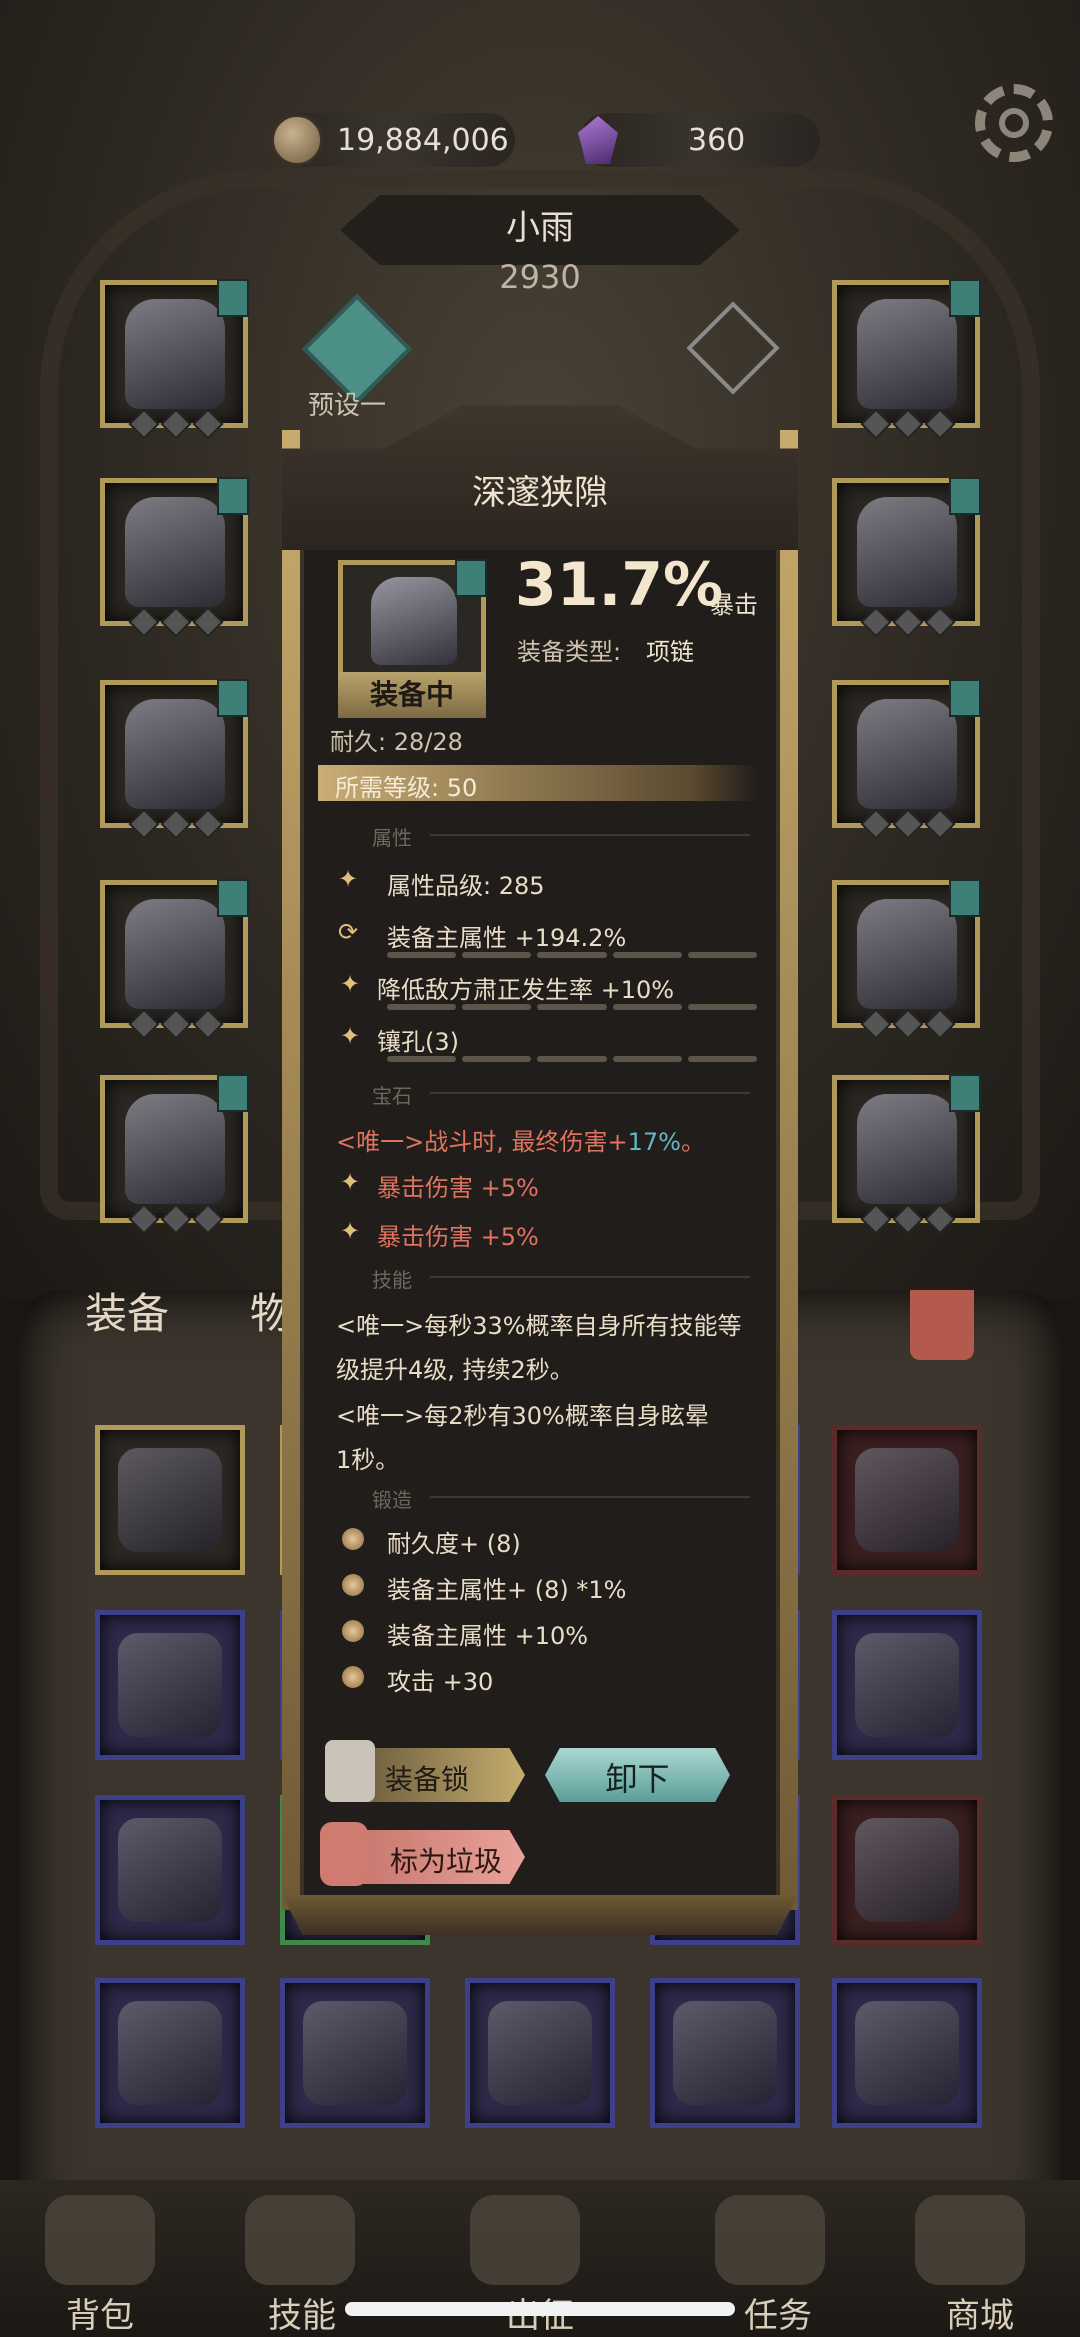  What do you see at coordinates (670, 652) in the screenshot?
I see `type-value: 项链` at bounding box center [670, 652].